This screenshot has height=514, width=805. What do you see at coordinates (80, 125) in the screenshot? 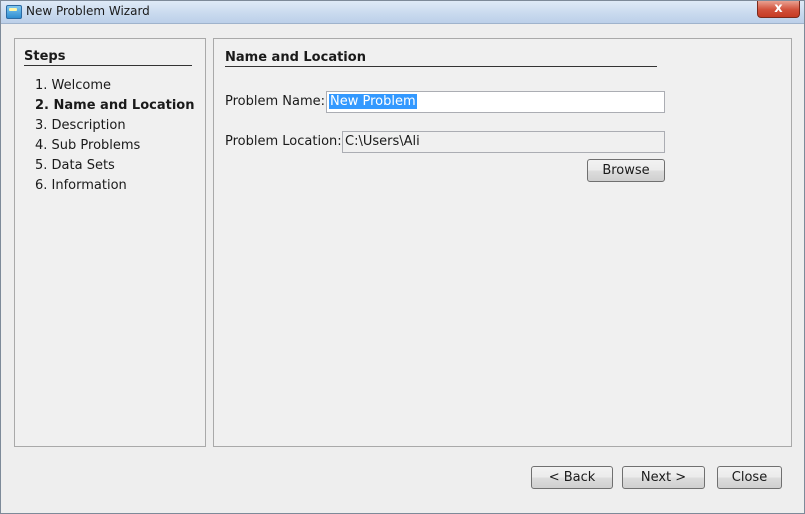
I see `step-description: 3. Description` at bounding box center [80, 125].